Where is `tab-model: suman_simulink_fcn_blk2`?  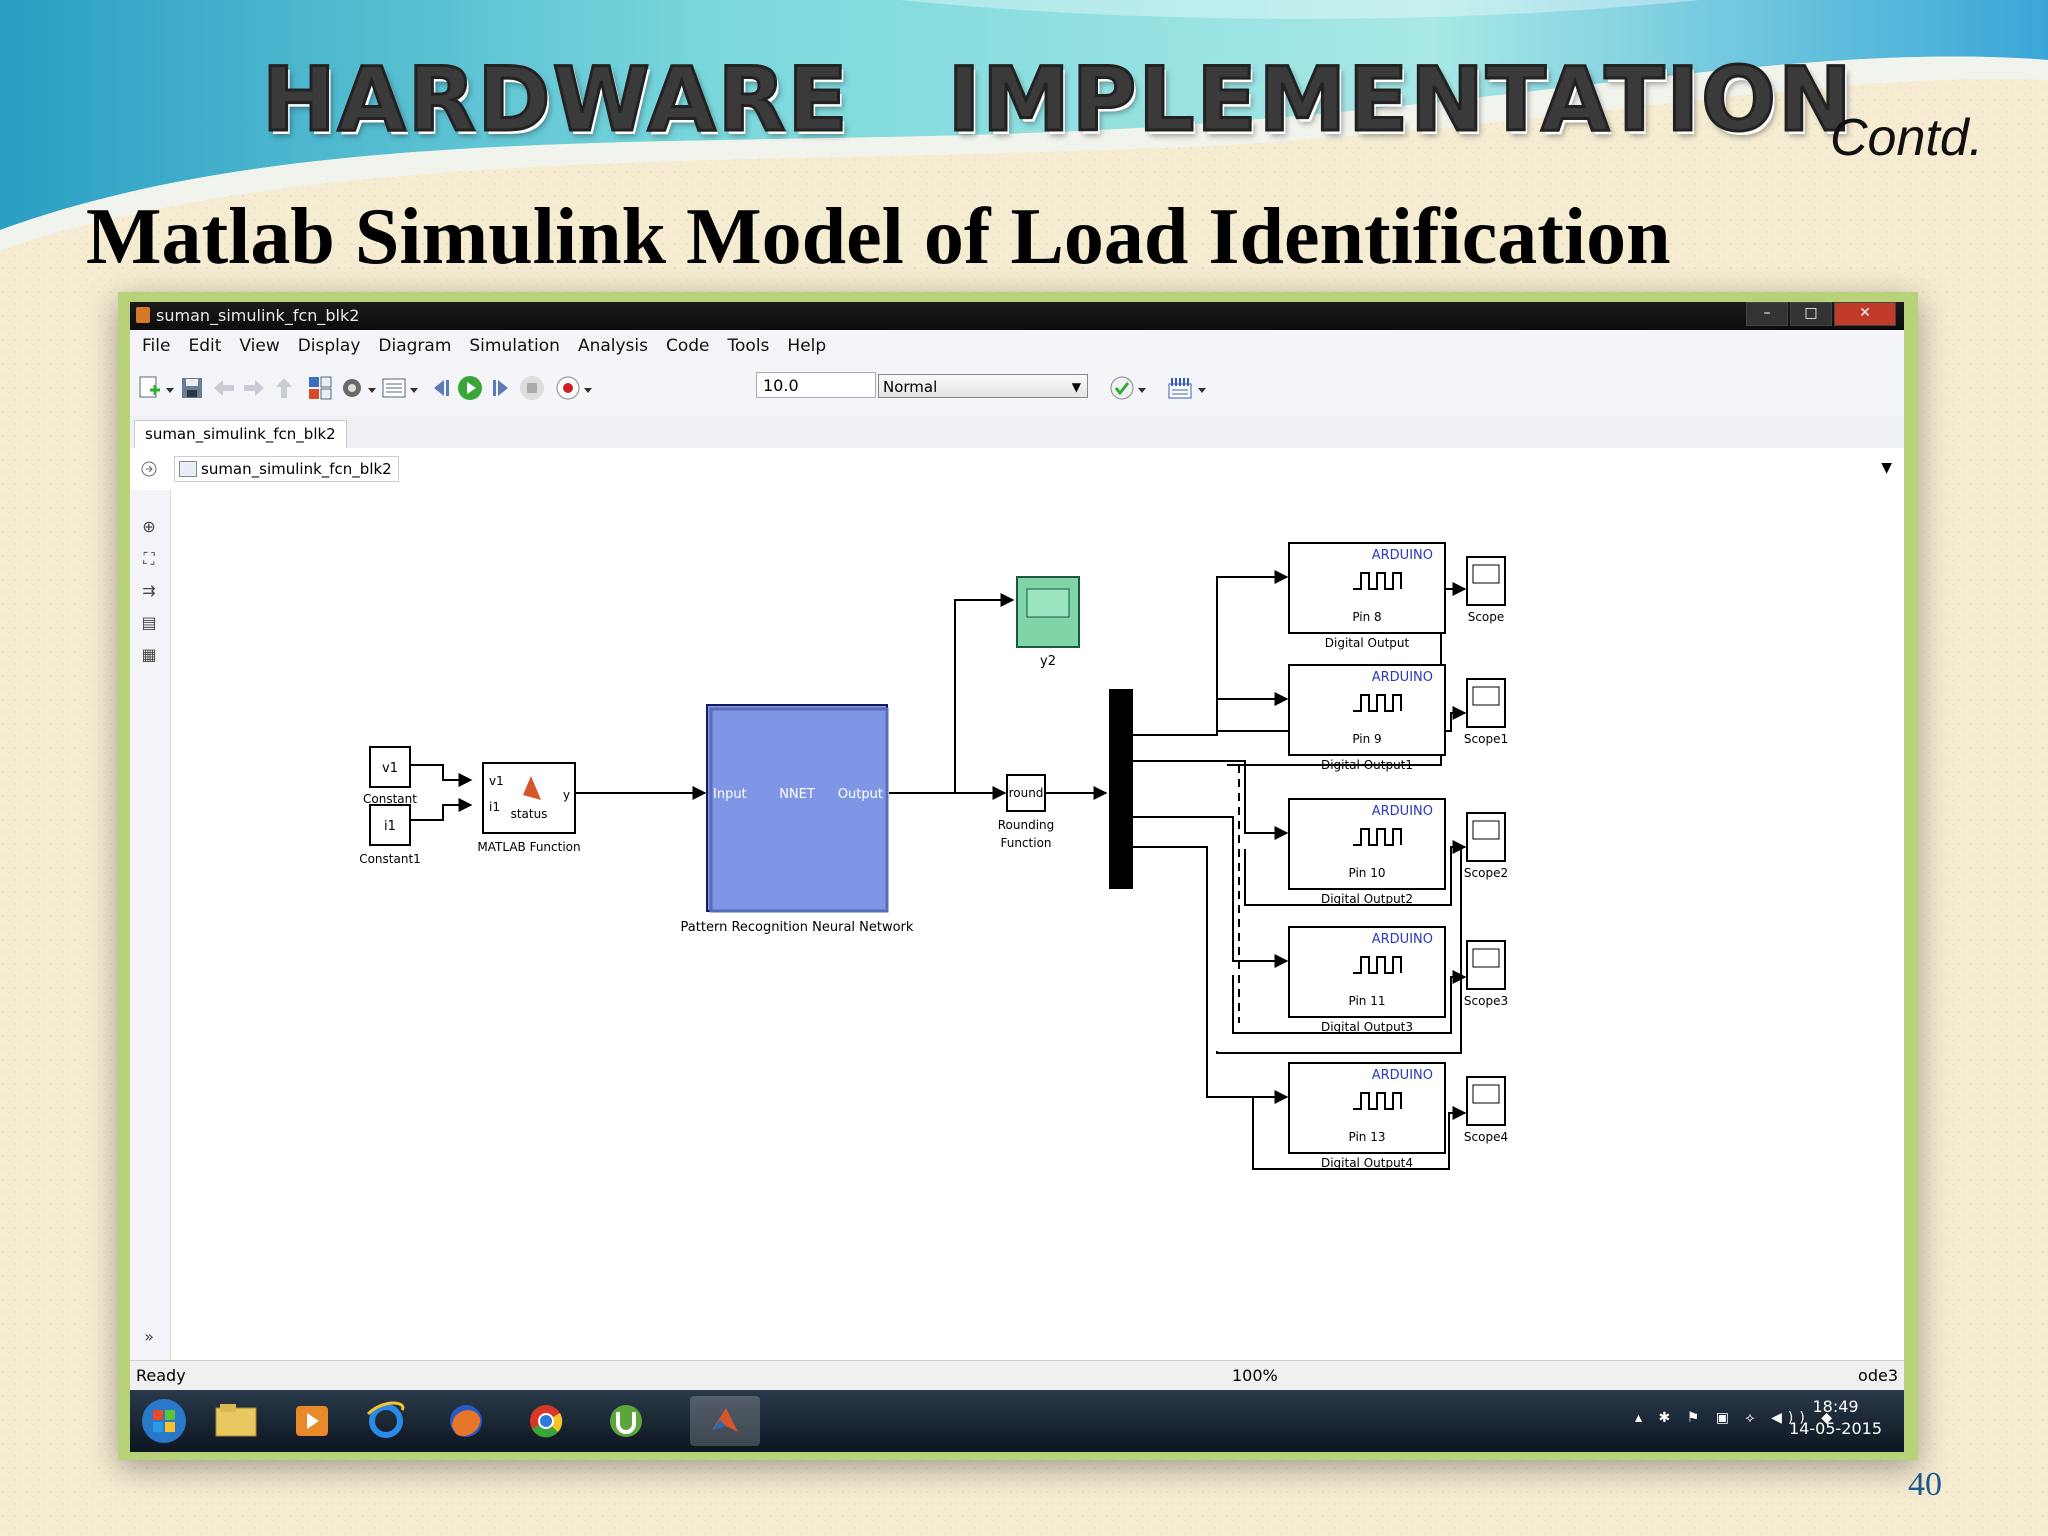
tab-model: suman_simulink_fcn_blk2 is located at coordinates (240, 434).